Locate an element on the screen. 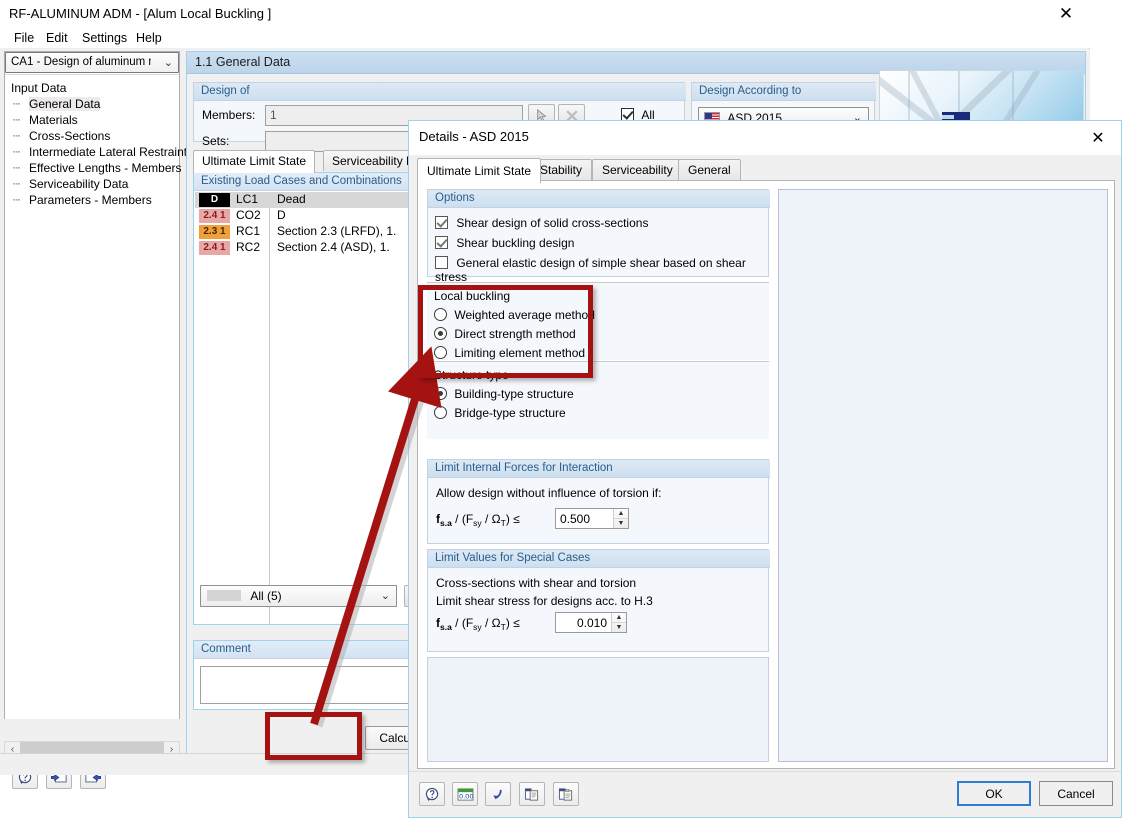 This screenshot has width=1122, height=818. dialog-title: Details - ASD 2015 is located at coordinates (474, 136).